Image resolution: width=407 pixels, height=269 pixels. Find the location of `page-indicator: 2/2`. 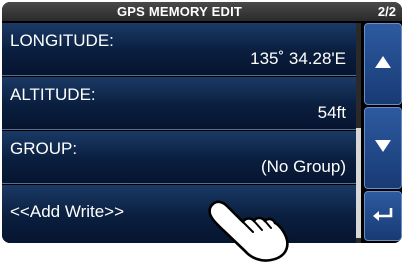

page-indicator: 2/2 is located at coordinates (386, 11).